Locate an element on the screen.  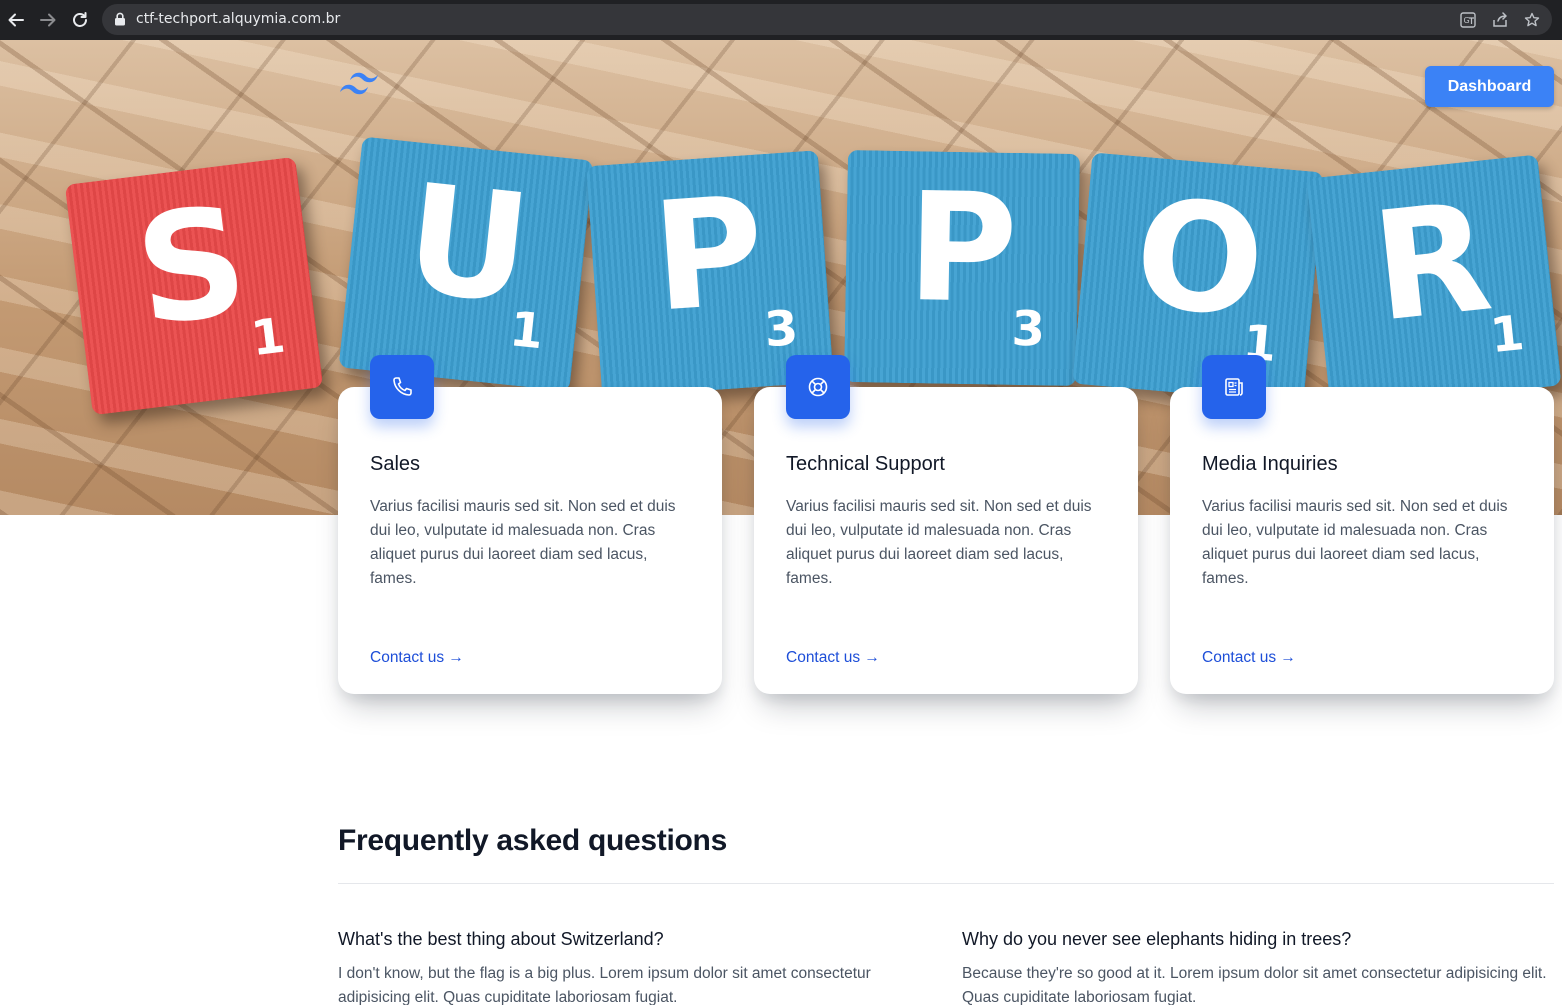
url-text: ctf-techport.alquymia.com.br is located at coordinates (238, 19).